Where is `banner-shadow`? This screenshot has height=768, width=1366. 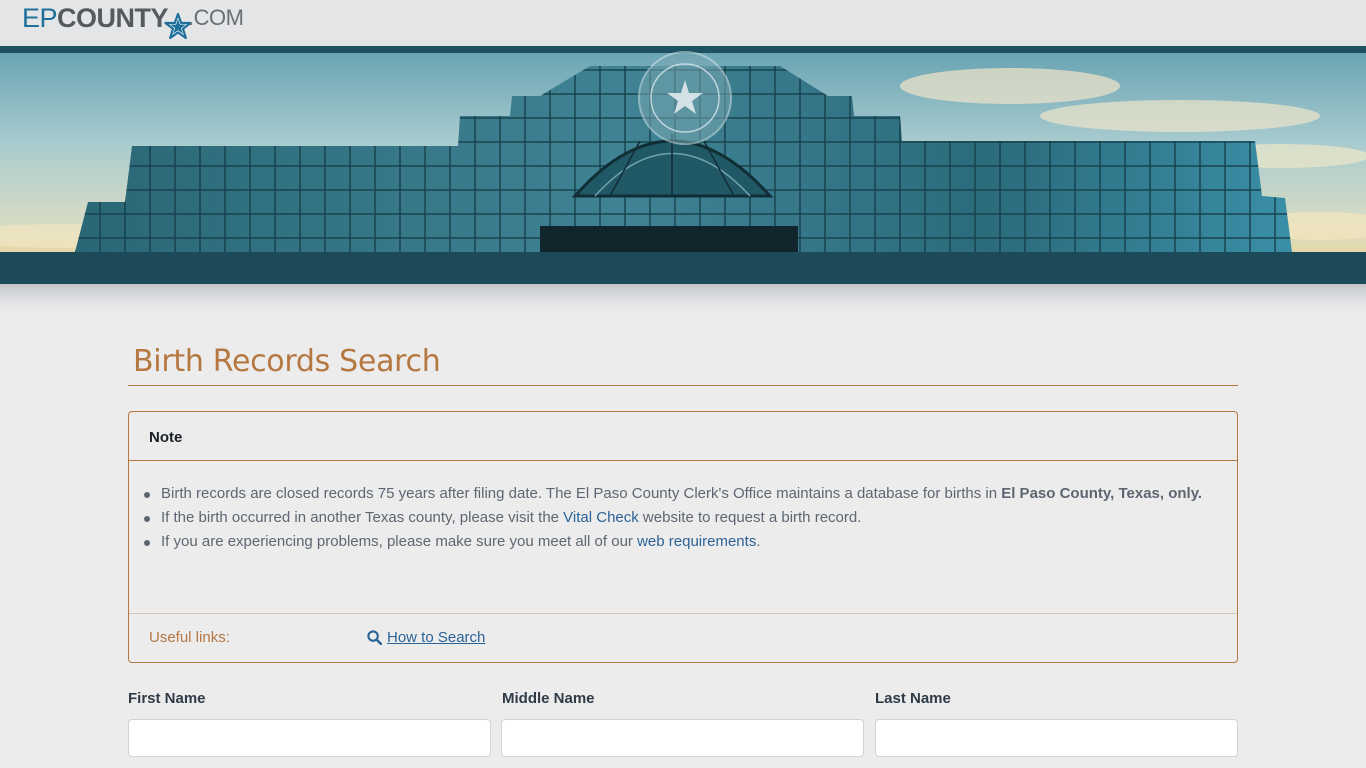
banner-shadow is located at coordinates (683, 299).